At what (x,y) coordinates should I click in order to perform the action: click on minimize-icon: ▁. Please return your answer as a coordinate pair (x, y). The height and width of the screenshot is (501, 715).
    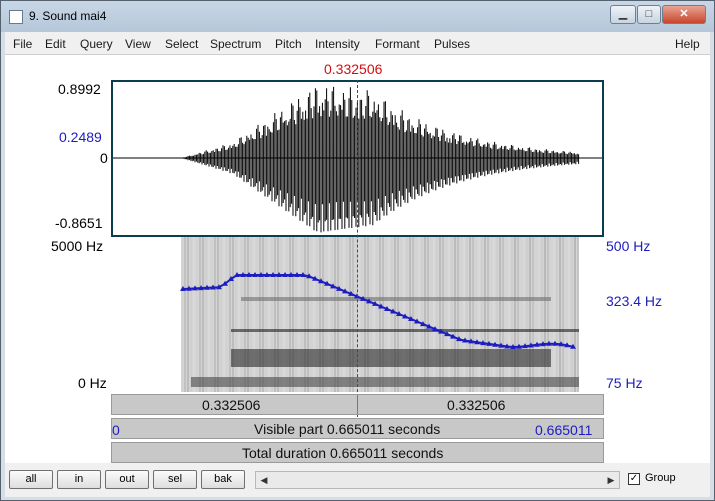
    Looking at the image, I should click on (623, 14).